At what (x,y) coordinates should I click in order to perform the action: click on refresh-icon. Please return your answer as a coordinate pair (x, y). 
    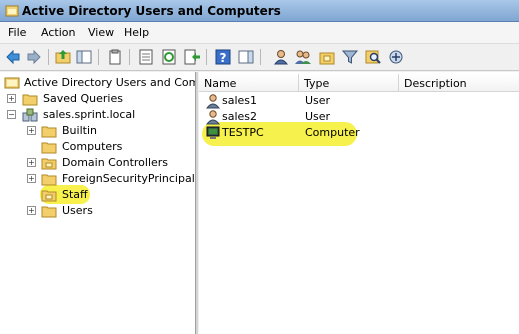
    Looking at the image, I should click on (169, 57).